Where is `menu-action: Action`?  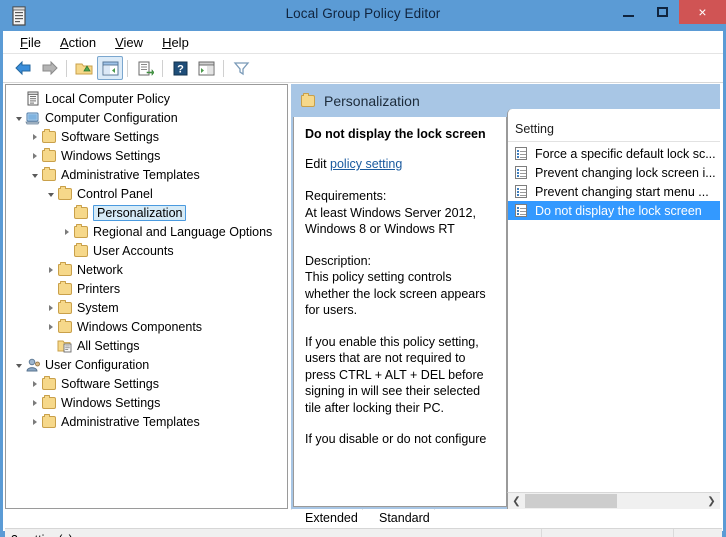 menu-action: Action is located at coordinates (78, 42).